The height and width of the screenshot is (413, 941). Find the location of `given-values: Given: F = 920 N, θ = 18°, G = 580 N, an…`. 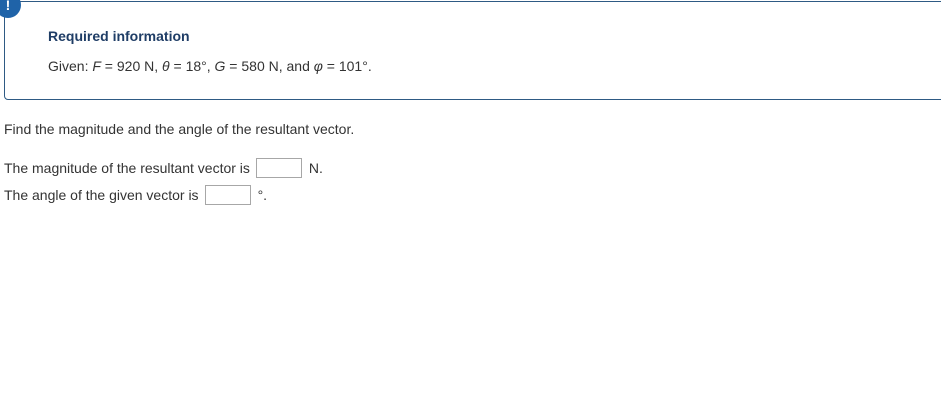

given-values: Given: F = 920 N, θ = 18°, G = 580 N, an… is located at coordinates (210, 66).